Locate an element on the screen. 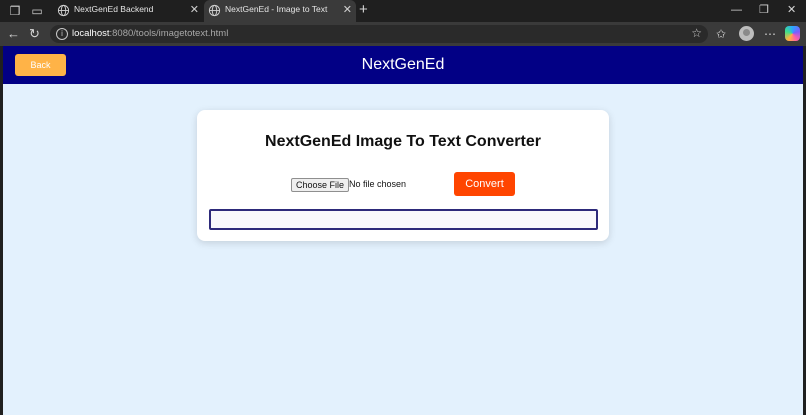 Image resolution: width=806 pixels, height=415 pixels. url-host: localhost is located at coordinates (91, 33).